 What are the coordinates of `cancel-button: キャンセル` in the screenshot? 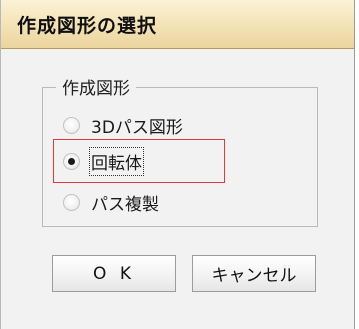 It's located at (254, 273).